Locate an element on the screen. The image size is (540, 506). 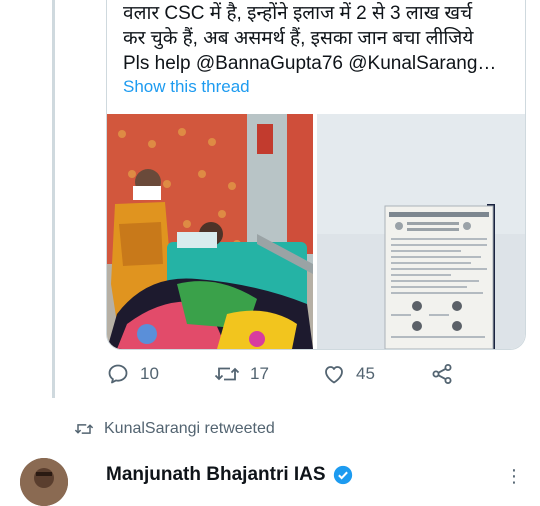
tweet-actions-bar: 10 17 45 is located at coordinates (315, 376).